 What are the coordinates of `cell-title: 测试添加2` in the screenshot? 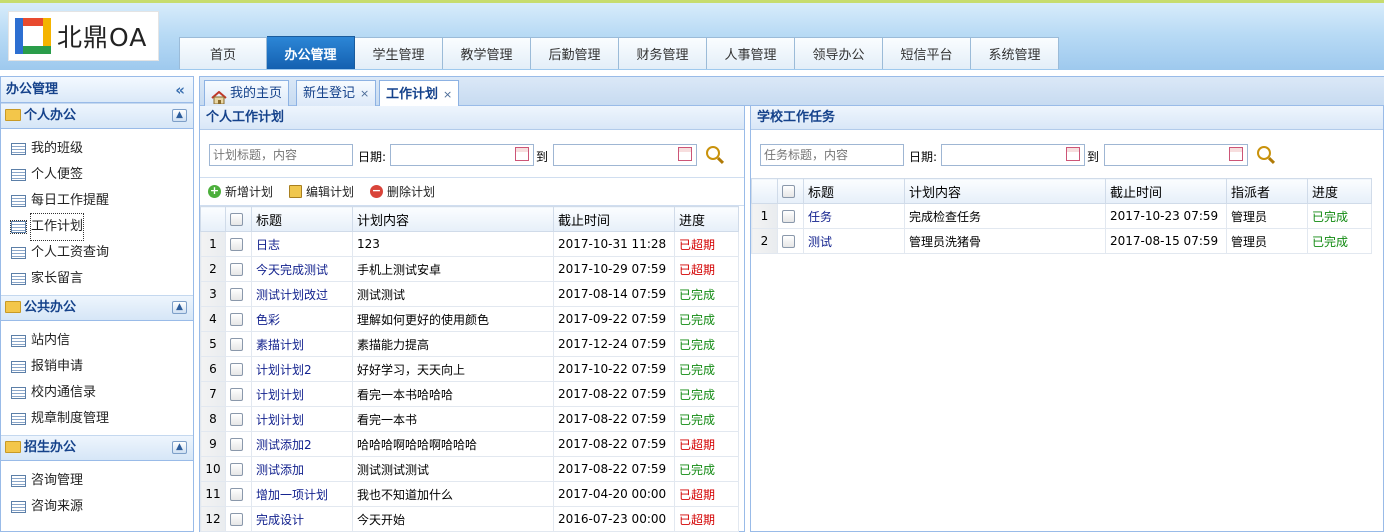 It's located at (302, 444).